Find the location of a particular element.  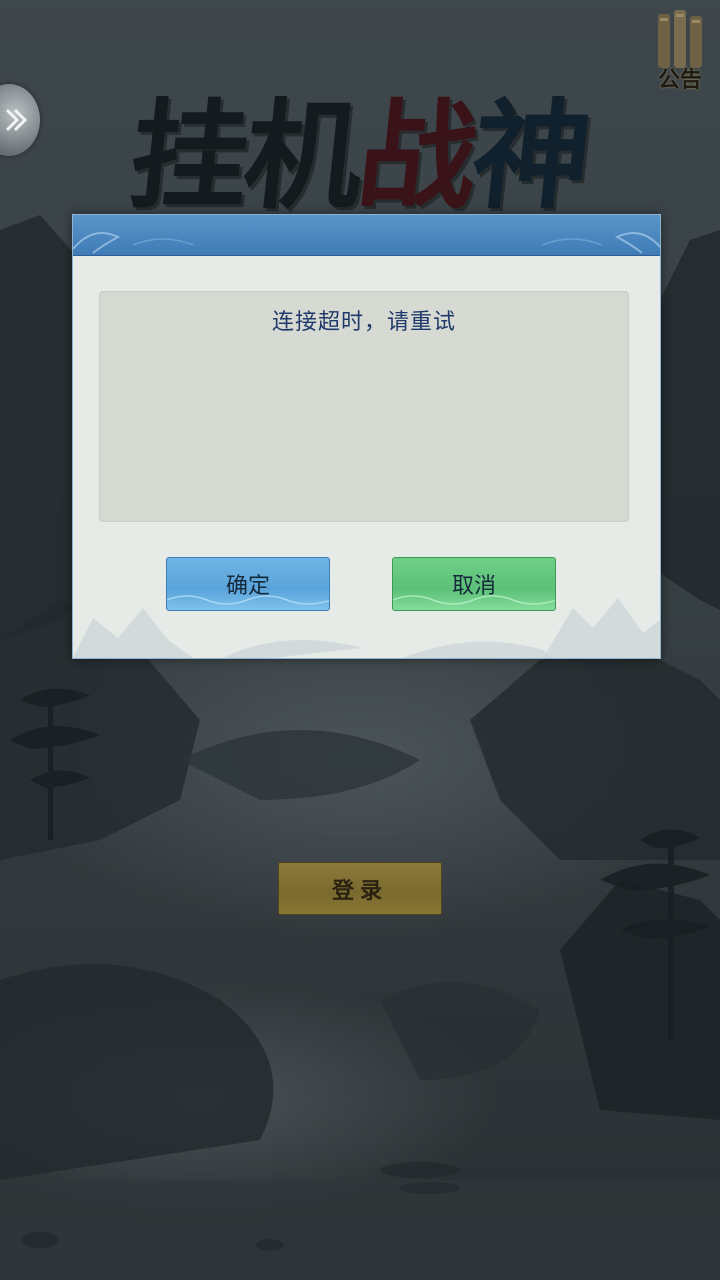

cancel-label: 取消 is located at coordinates (473, 586).